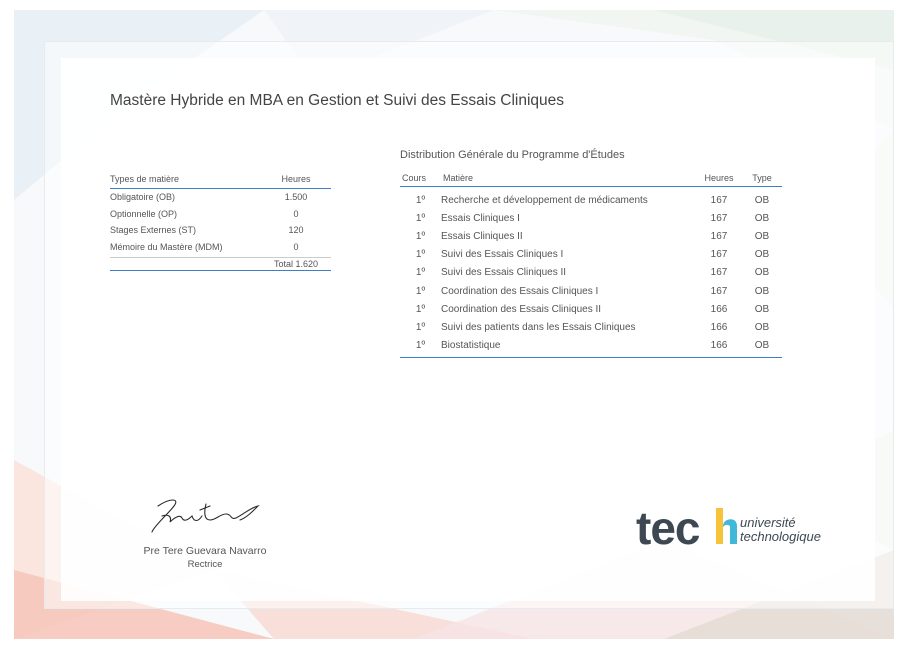 The image size is (908, 649). Describe the element at coordinates (220, 264) in the screenshot. I see `types-total-row: Total 1.620` at that location.